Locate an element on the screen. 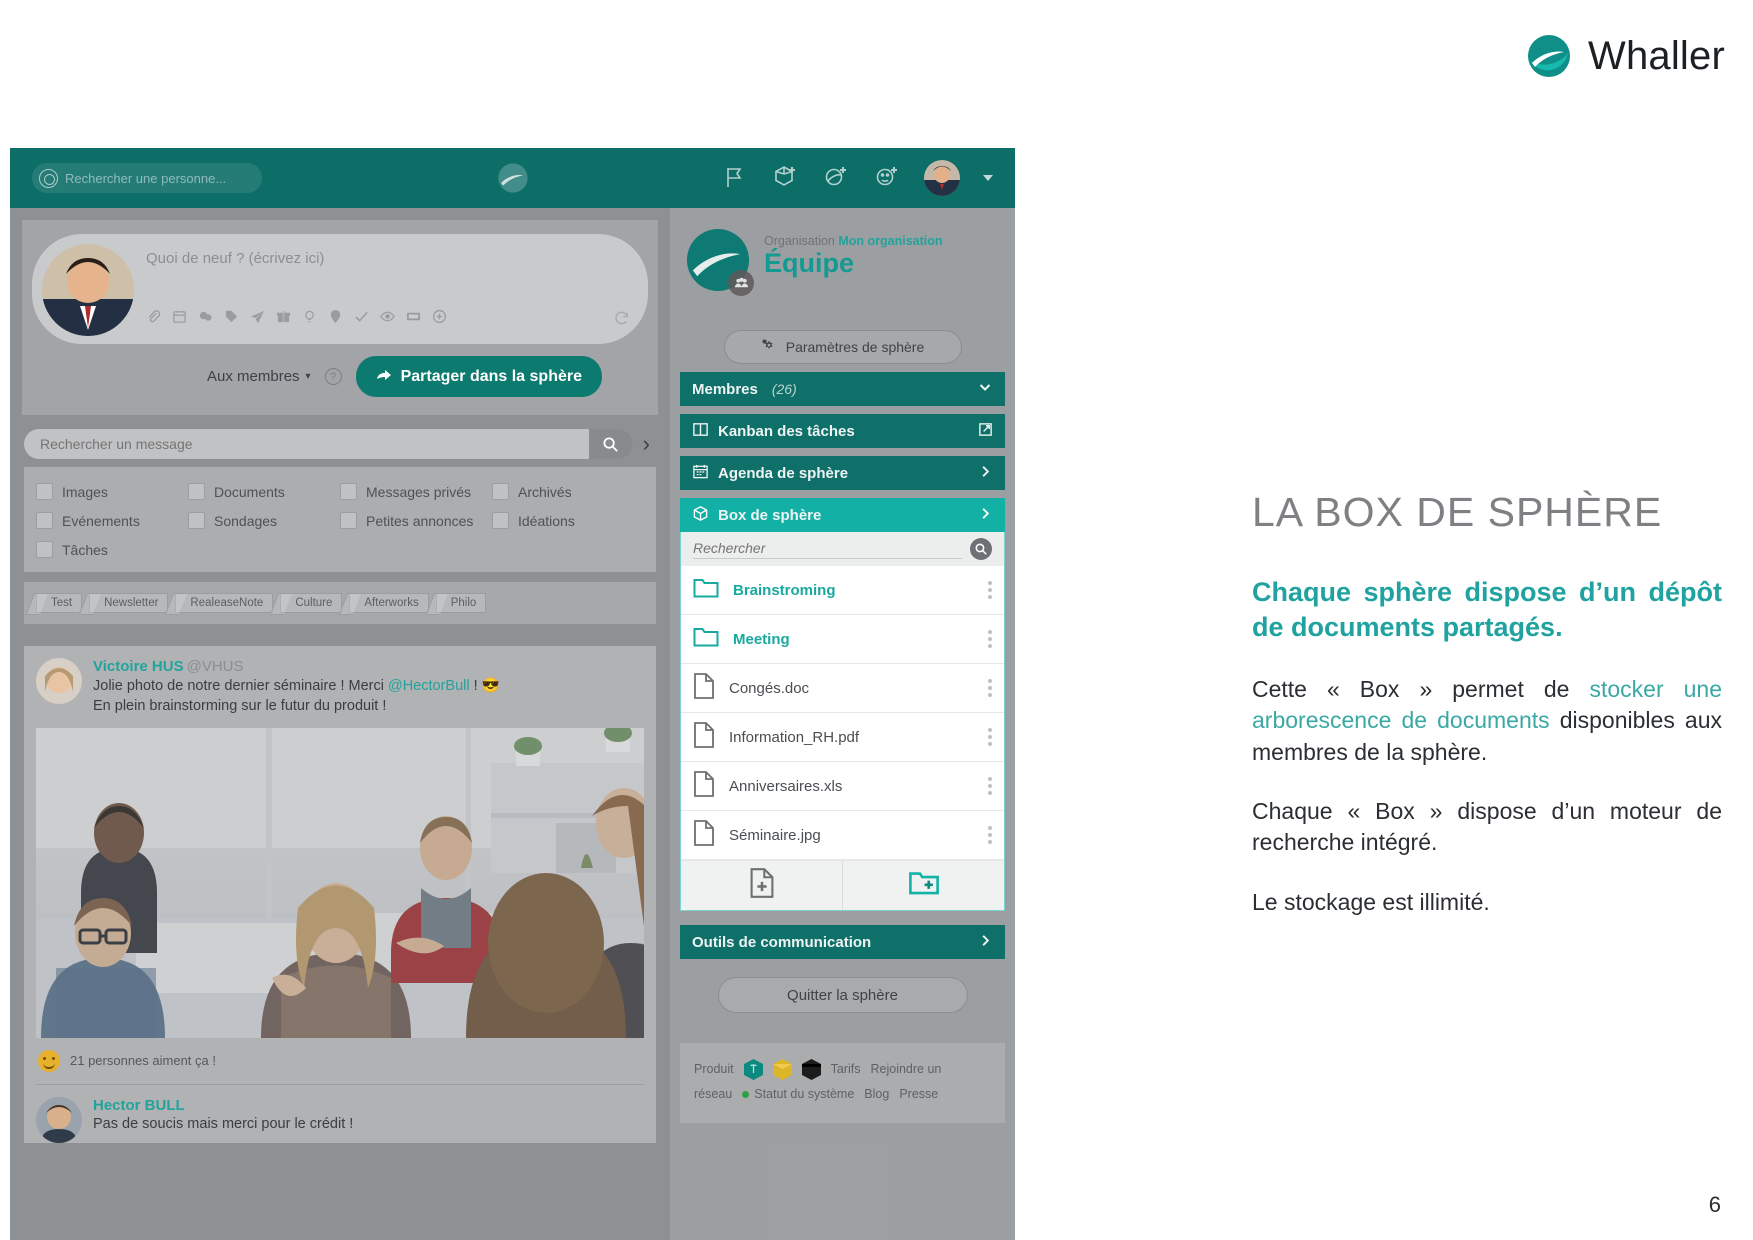  filter-private-messages: Messages privés is located at coordinates (416, 491).